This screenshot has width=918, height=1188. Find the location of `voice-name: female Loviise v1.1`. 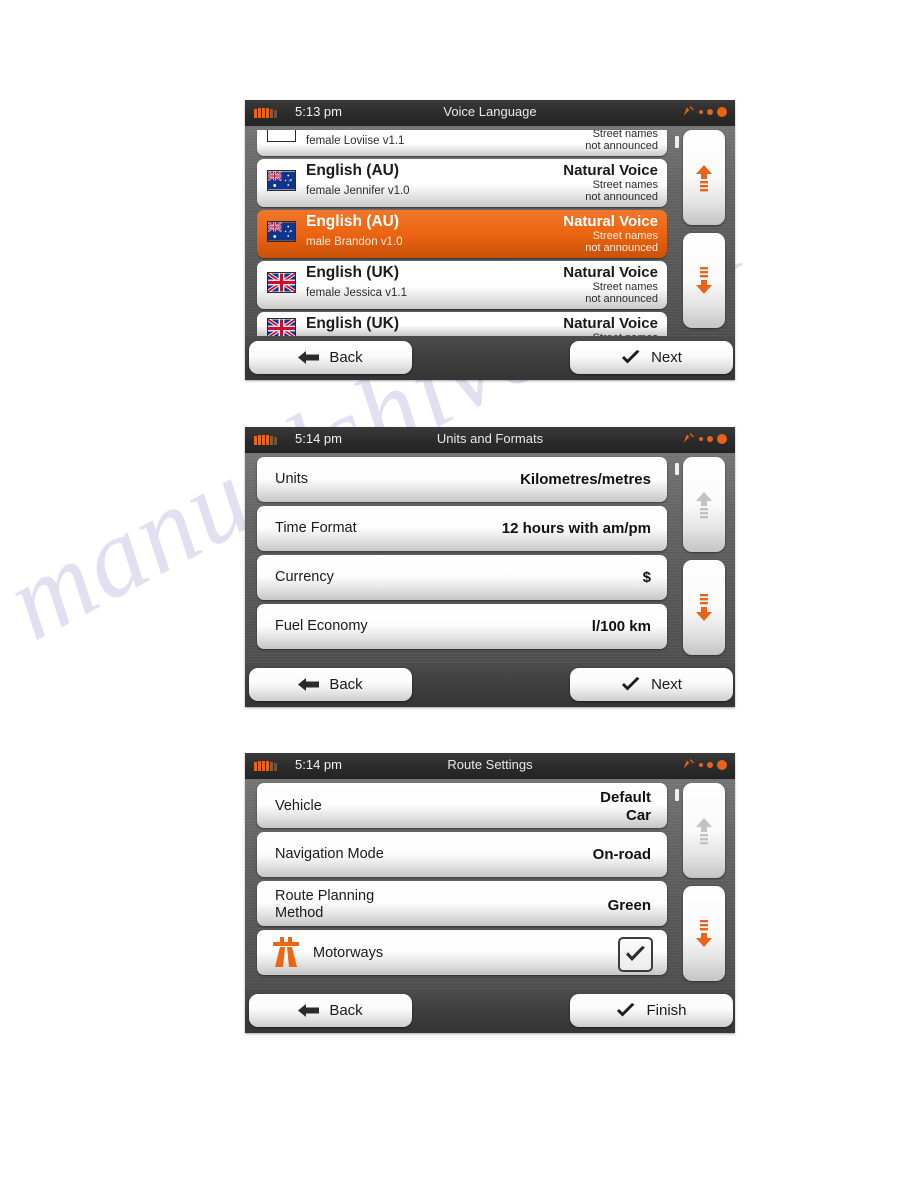

voice-name: female Loviise v1.1 is located at coordinates (355, 141).